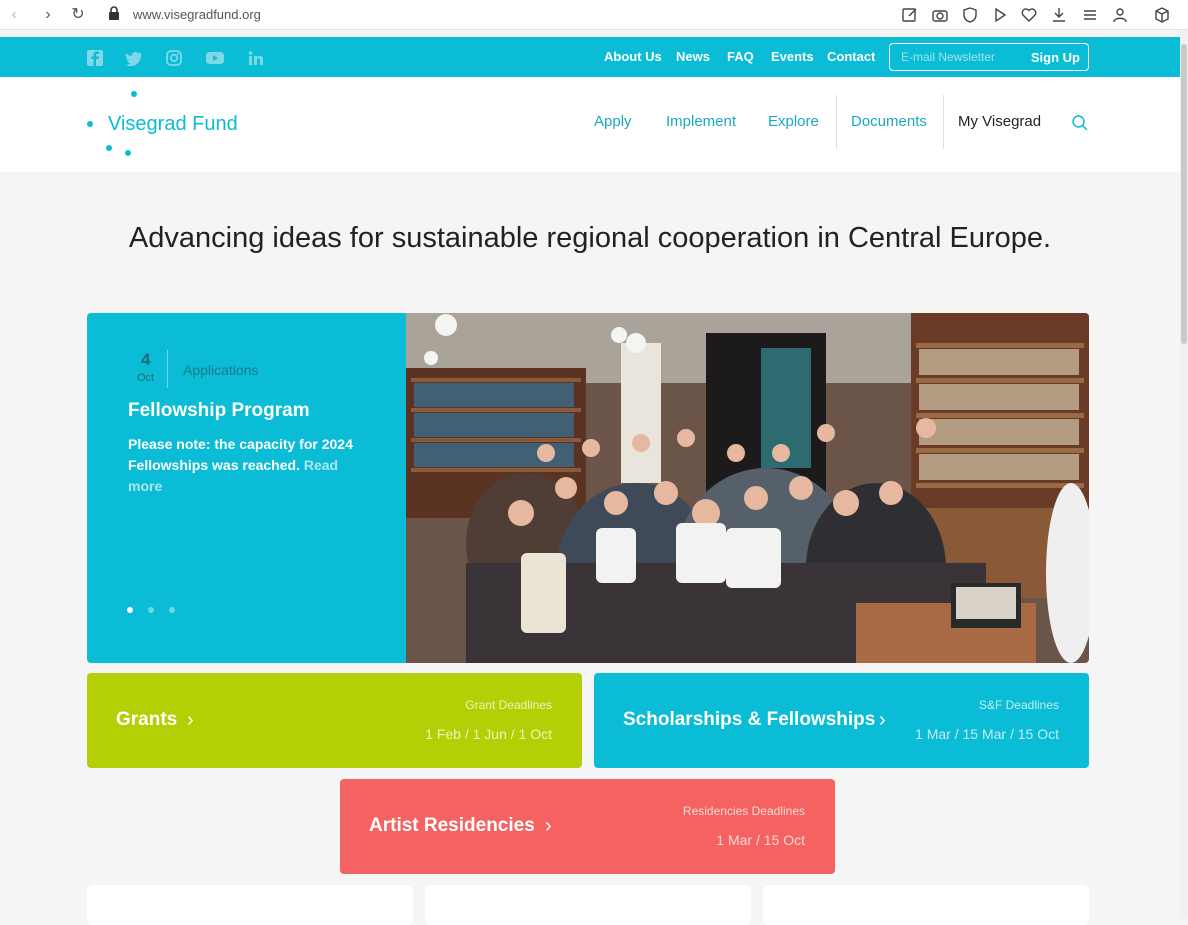 Image resolution: width=1188 pixels, height=925 pixels. What do you see at coordinates (948, 57) in the screenshot?
I see `newsletter-email-input: E-mail Newsletter` at bounding box center [948, 57].